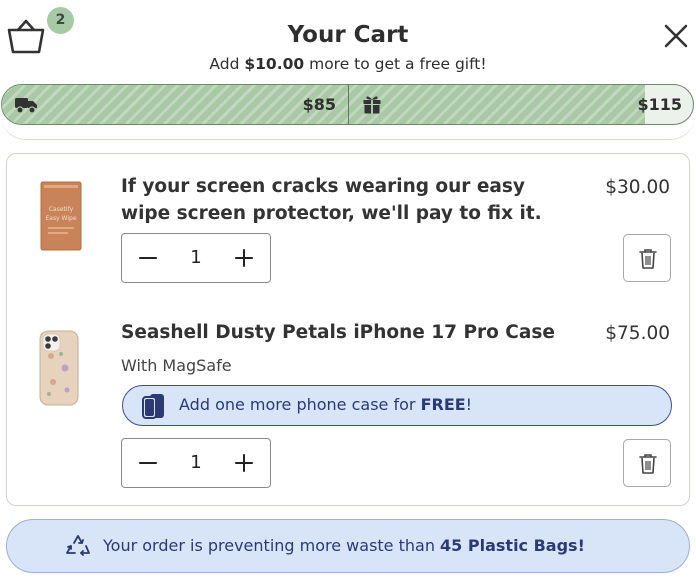 The image size is (696, 579). What do you see at coordinates (512, 545) in the screenshot?
I see `eco-bags-count: 45 Plastic Bags!` at bounding box center [512, 545].